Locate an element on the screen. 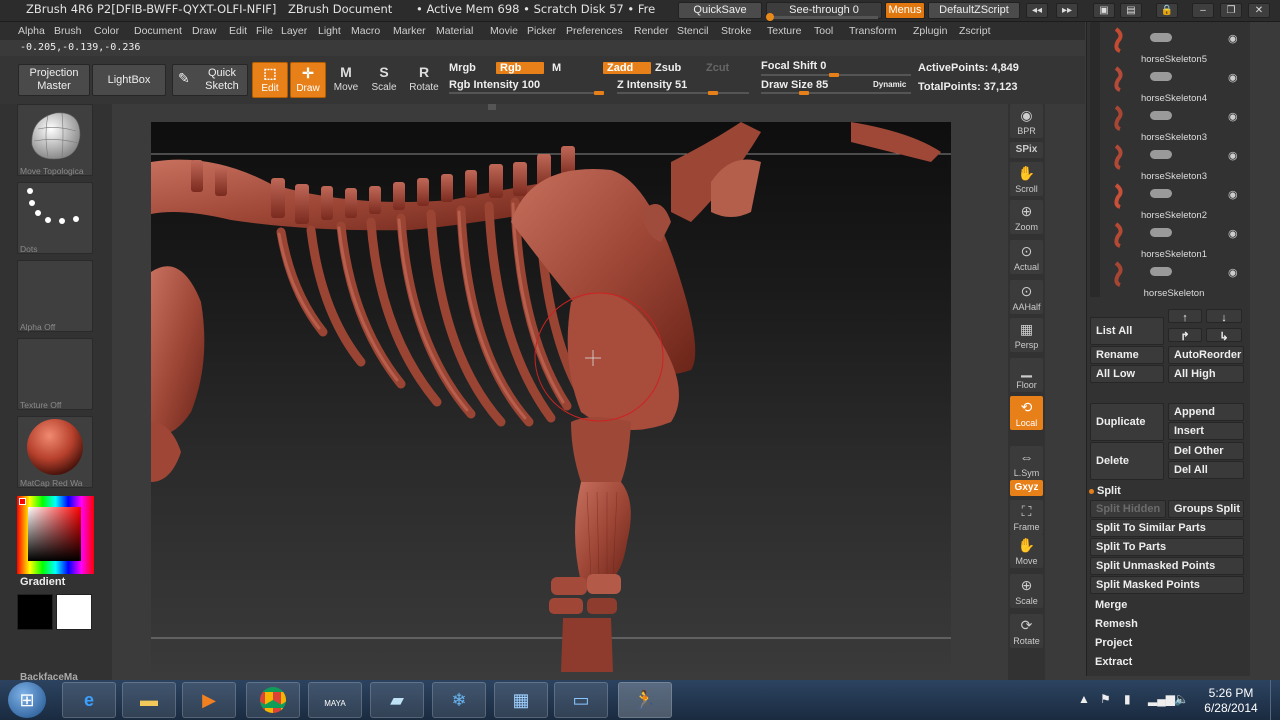  right-shelf-bpr-button: ◉ BPR is located at coordinates (1026, 121).